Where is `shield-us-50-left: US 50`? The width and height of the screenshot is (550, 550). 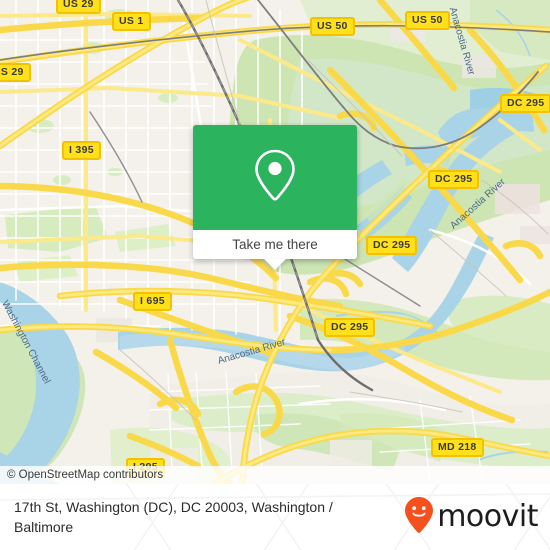
shield-us-50-left: US 50 is located at coordinates (332, 26).